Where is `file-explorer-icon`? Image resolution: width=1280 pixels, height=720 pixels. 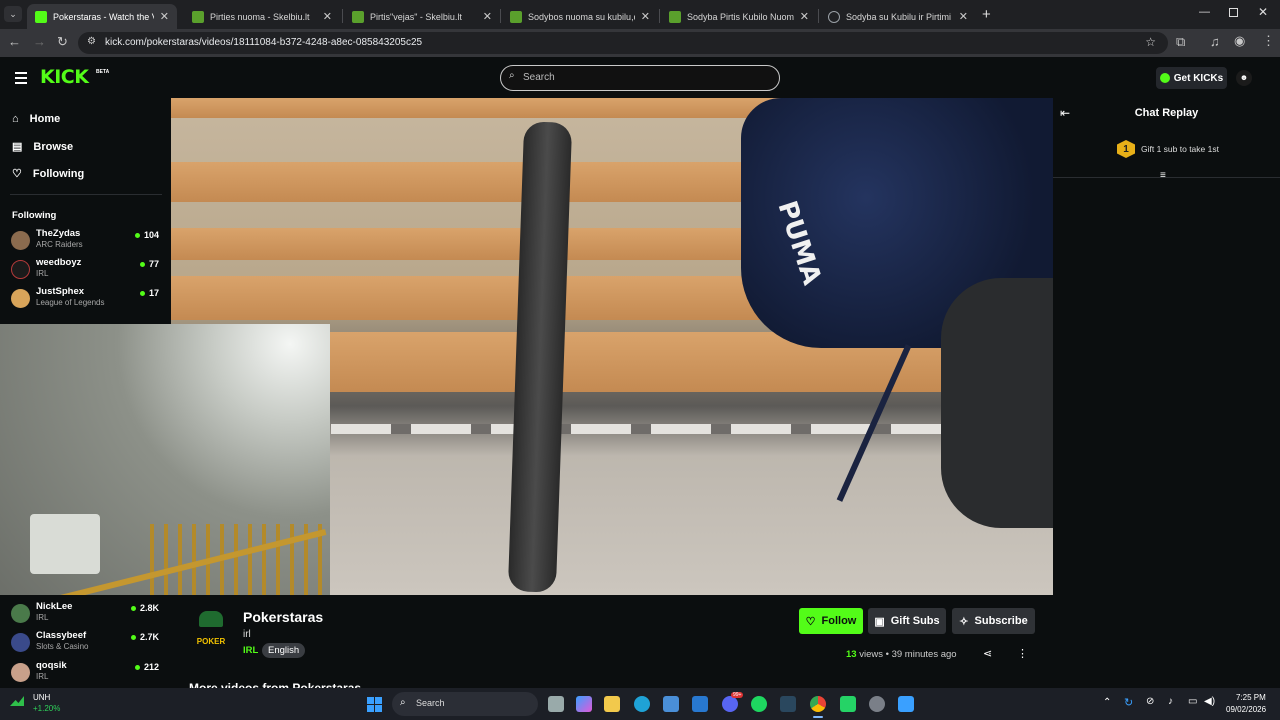 file-explorer-icon is located at coordinates (612, 704).